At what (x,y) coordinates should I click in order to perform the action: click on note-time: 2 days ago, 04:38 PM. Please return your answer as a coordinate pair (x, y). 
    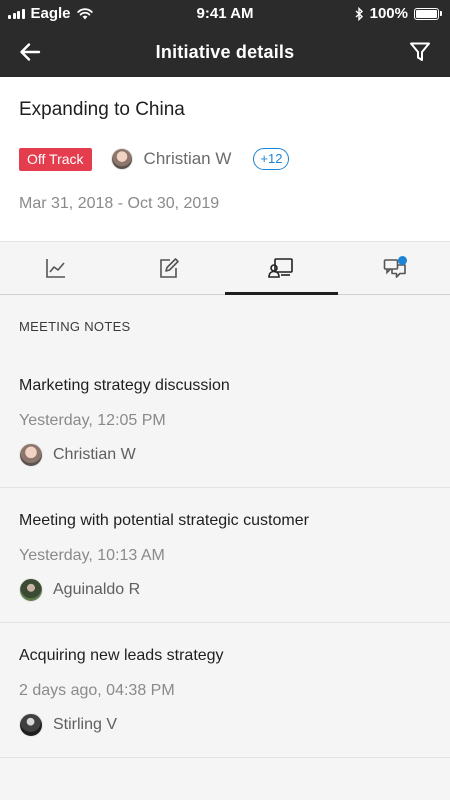
    Looking at the image, I should click on (97, 690).